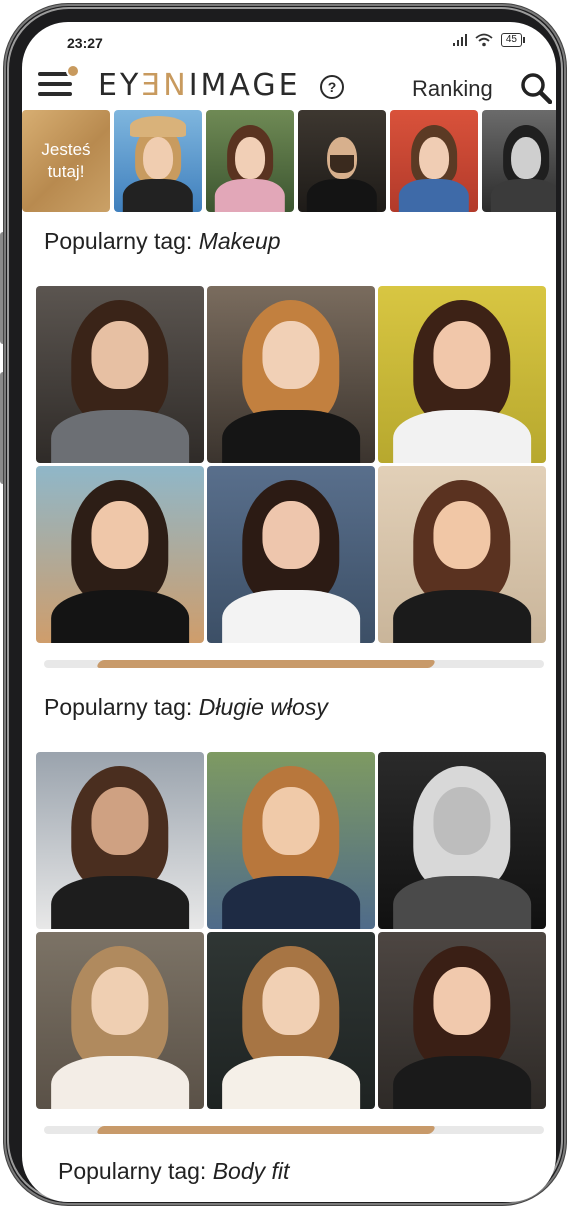  What do you see at coordinates (59, 81) in the screenshot?
I see `hamburger-icon` at bounding box center [59, 81].